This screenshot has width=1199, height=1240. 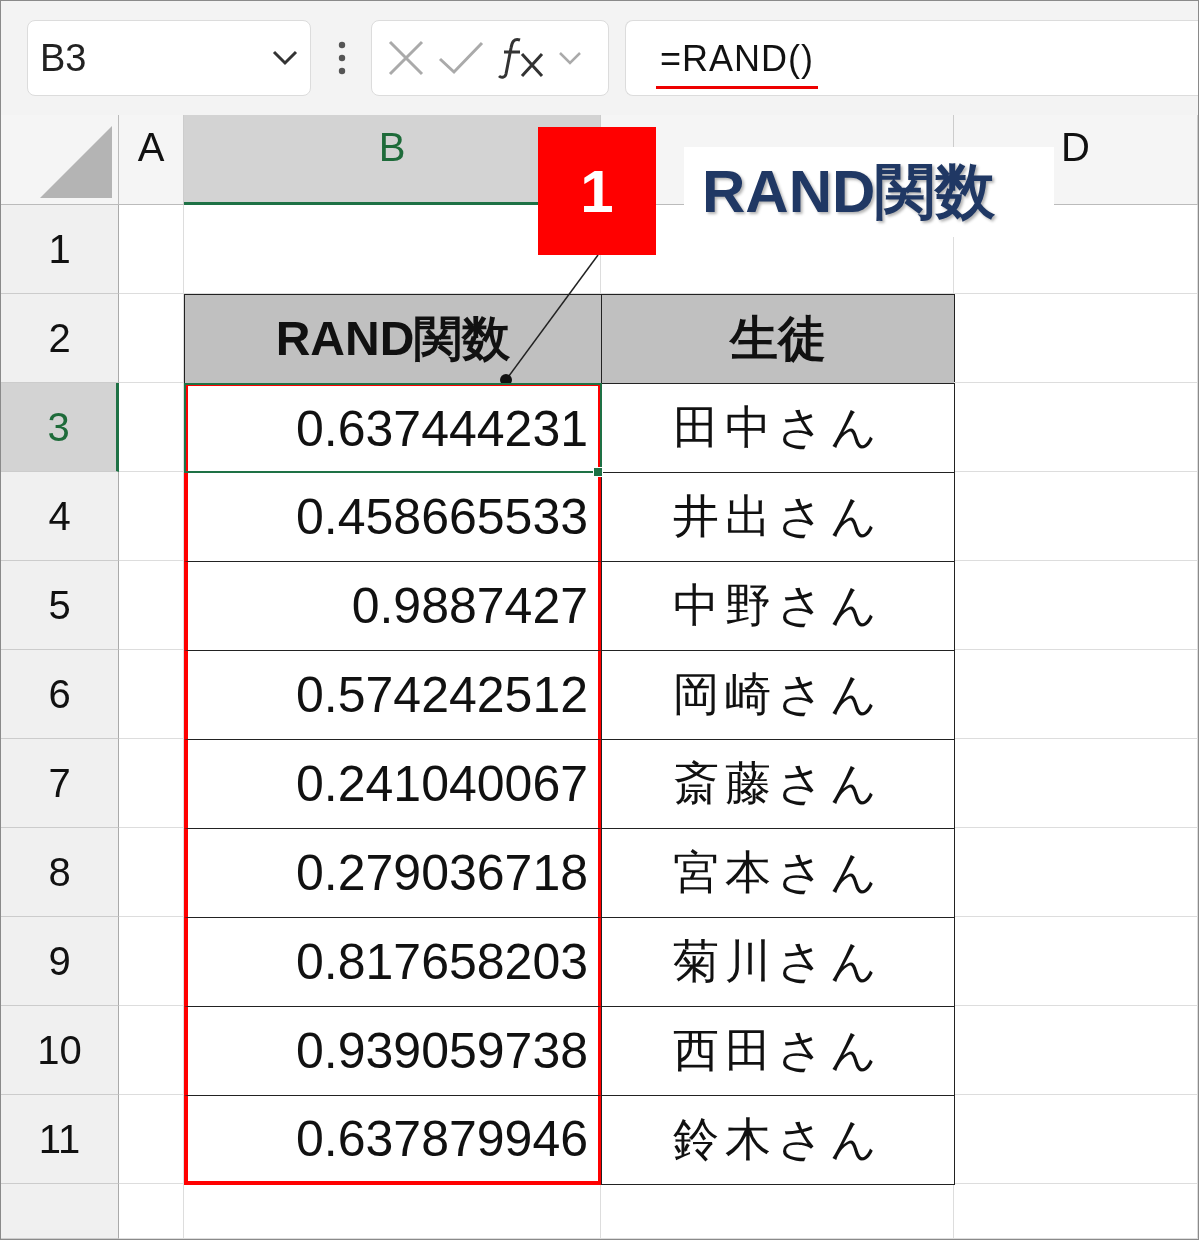 What do you see at coordinates (778, 339) in the screenshot?
I see `table-header: 生徒` at bounding box center [778, 339].